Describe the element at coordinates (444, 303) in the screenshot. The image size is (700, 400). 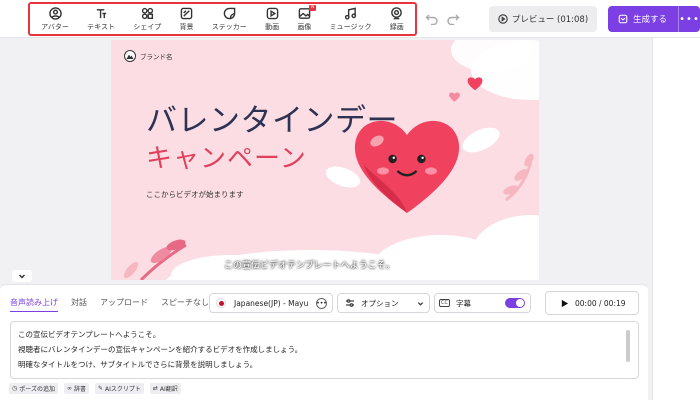
I see `cc-icon: CC` at that location.